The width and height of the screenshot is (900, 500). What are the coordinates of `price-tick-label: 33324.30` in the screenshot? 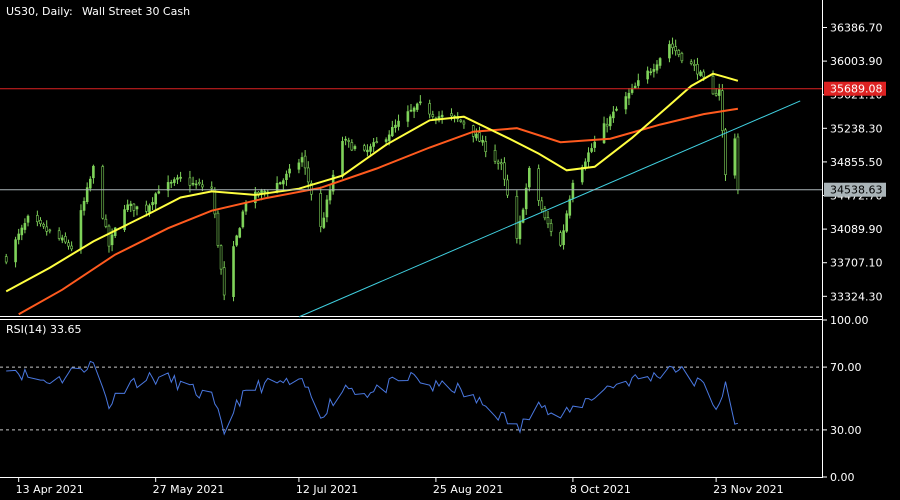 It's located at (856, 296).